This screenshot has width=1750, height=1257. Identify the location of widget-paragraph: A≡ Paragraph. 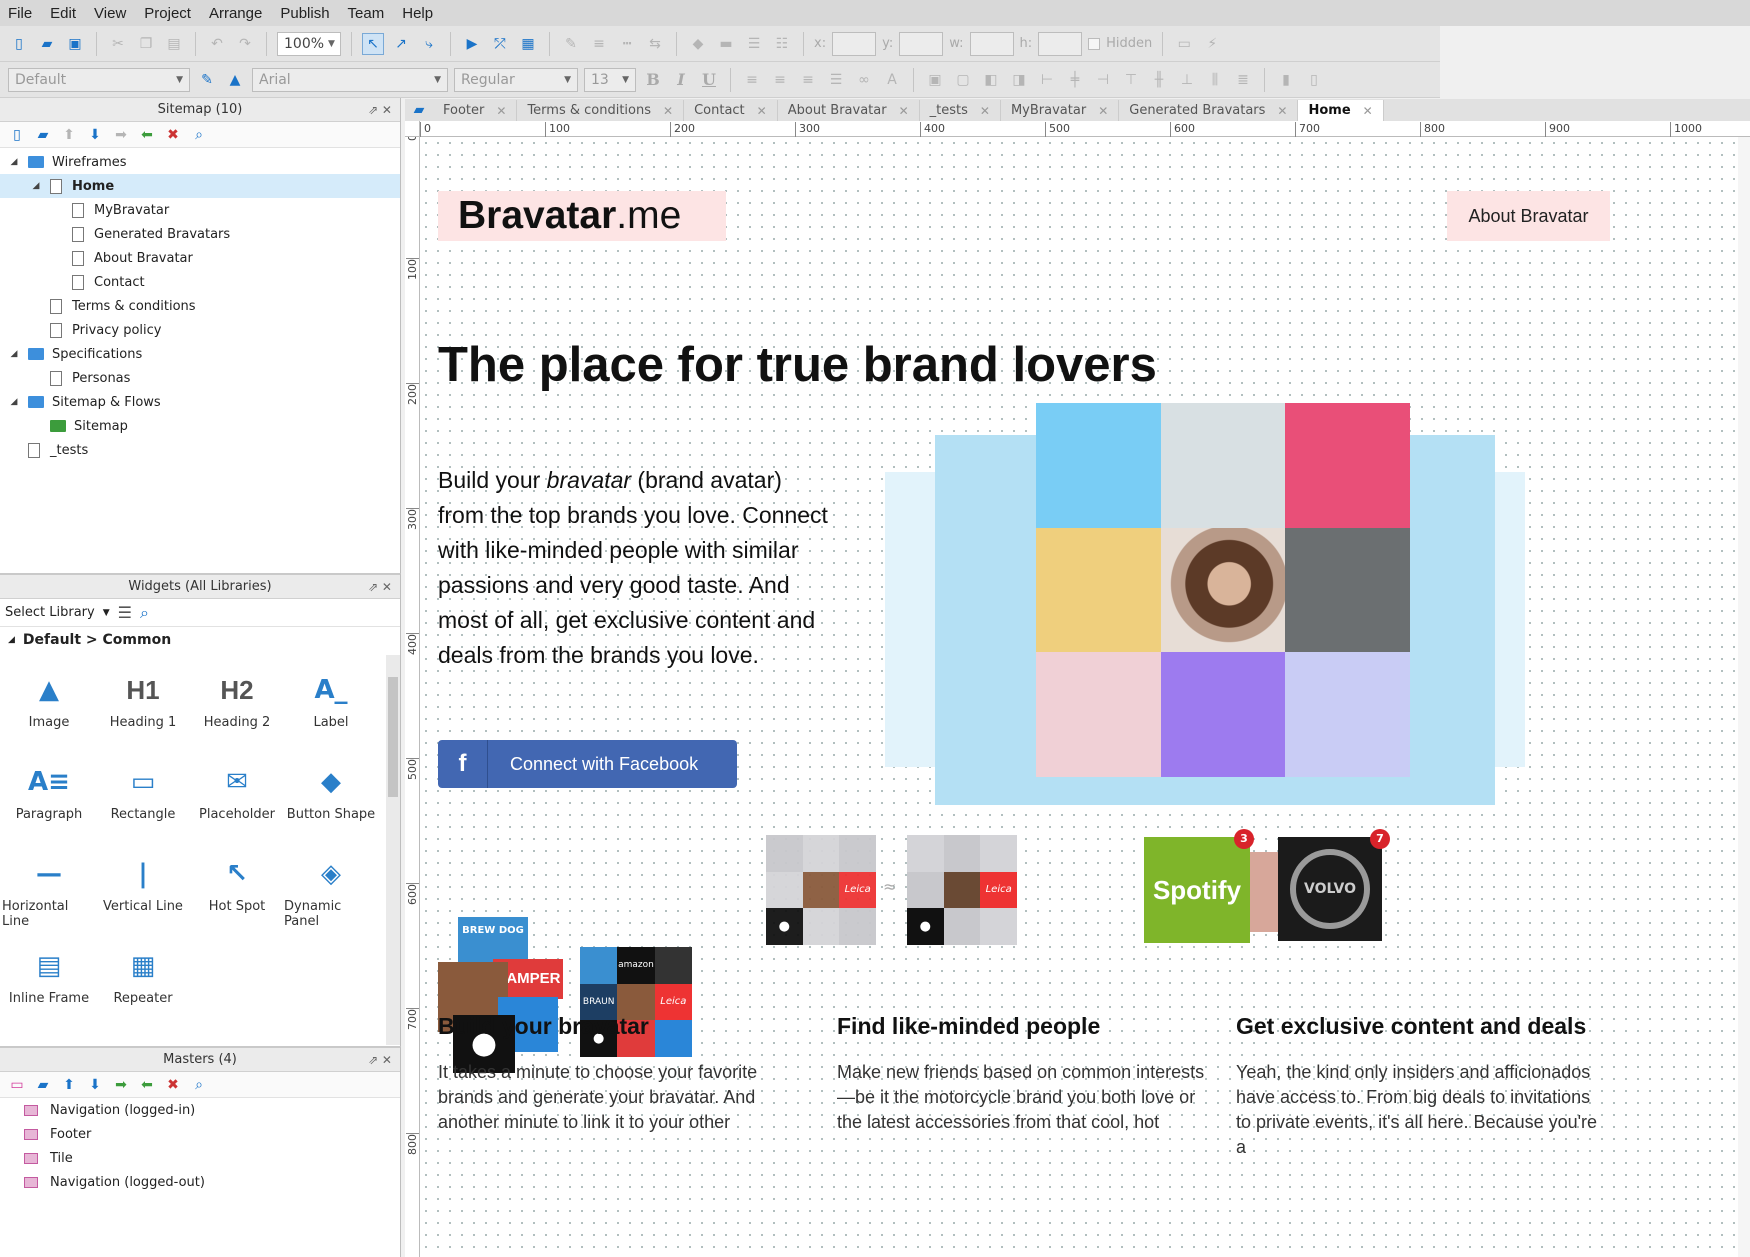
(49, 799).